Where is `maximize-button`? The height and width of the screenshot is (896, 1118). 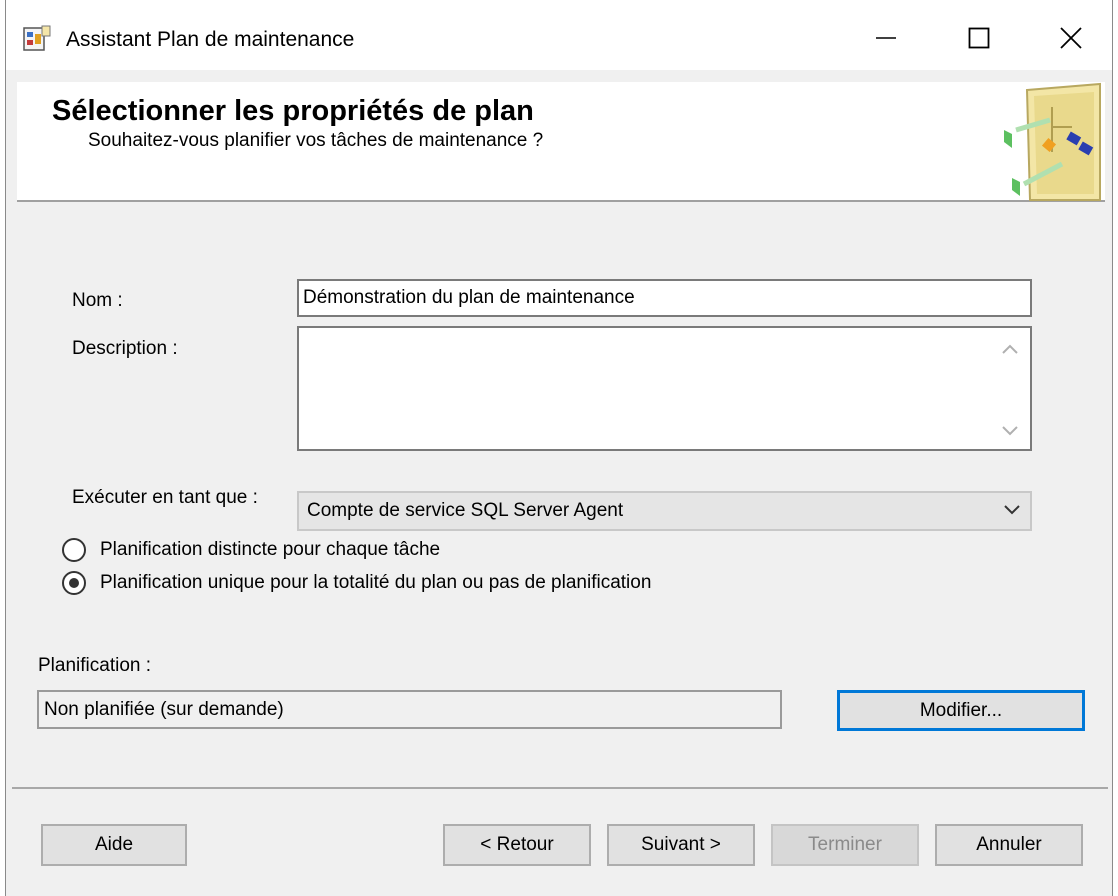 maximize-button is located at coordinates (979, 38).